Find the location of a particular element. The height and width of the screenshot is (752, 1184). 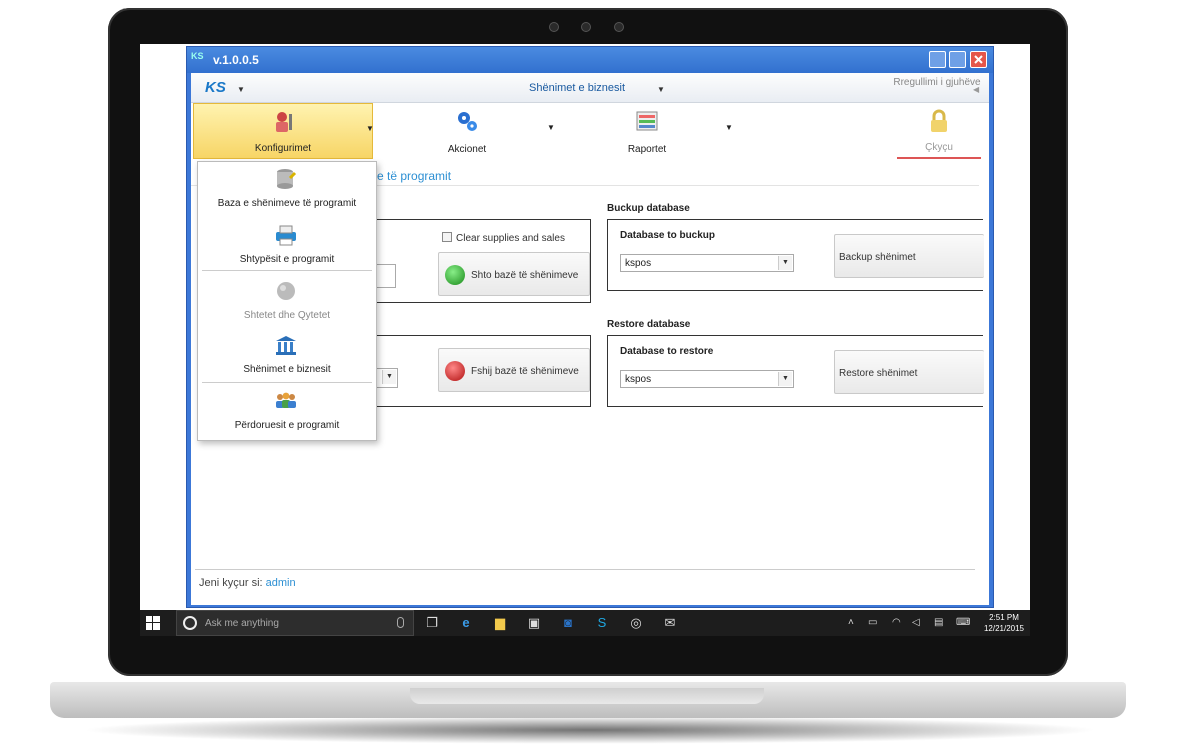

backup-db-select: kspos ▼ is located at coordinates (707, 263).